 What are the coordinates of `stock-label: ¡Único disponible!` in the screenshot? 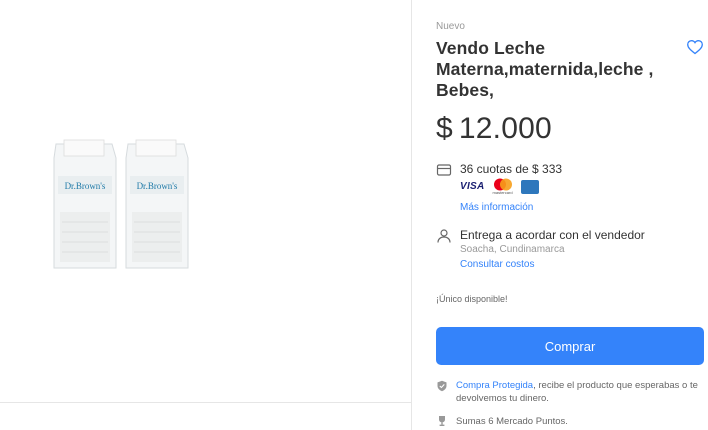 It's located at (472, 299).